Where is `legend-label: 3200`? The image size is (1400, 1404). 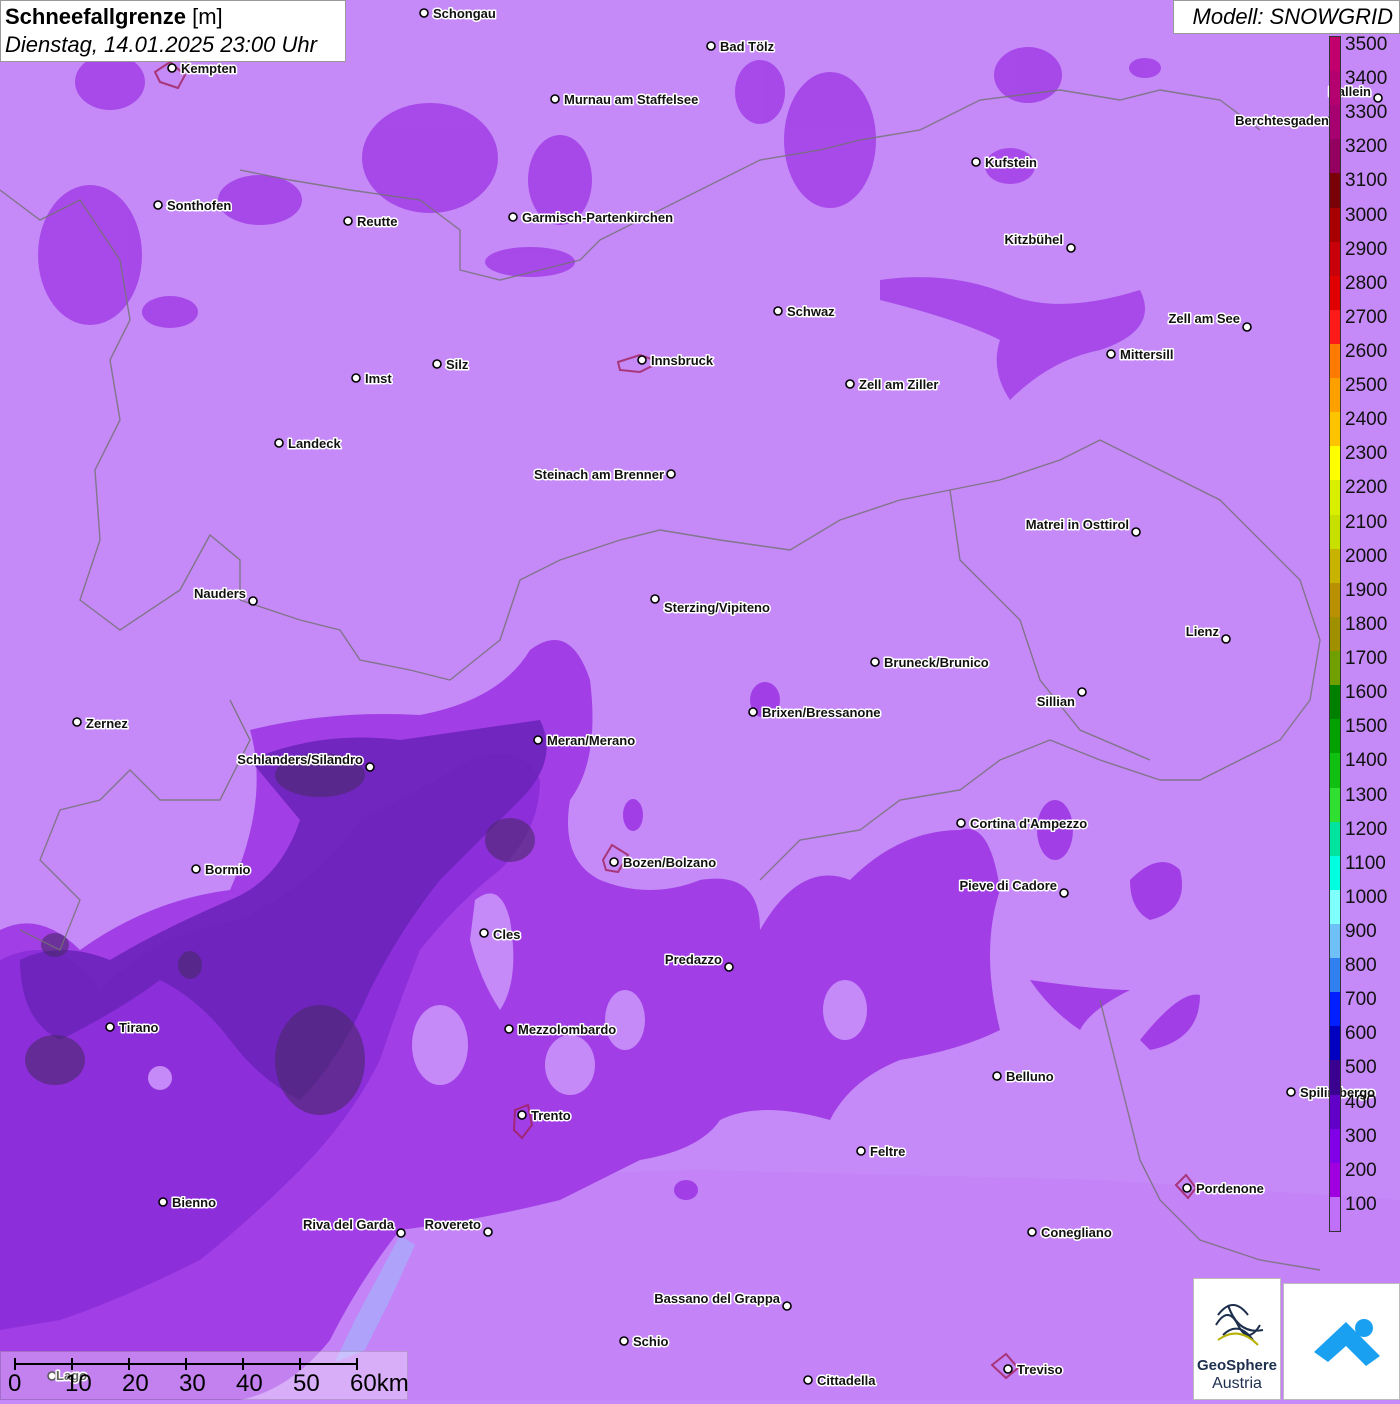 legend-label: 3200 is located at coordinates (1366, 147).